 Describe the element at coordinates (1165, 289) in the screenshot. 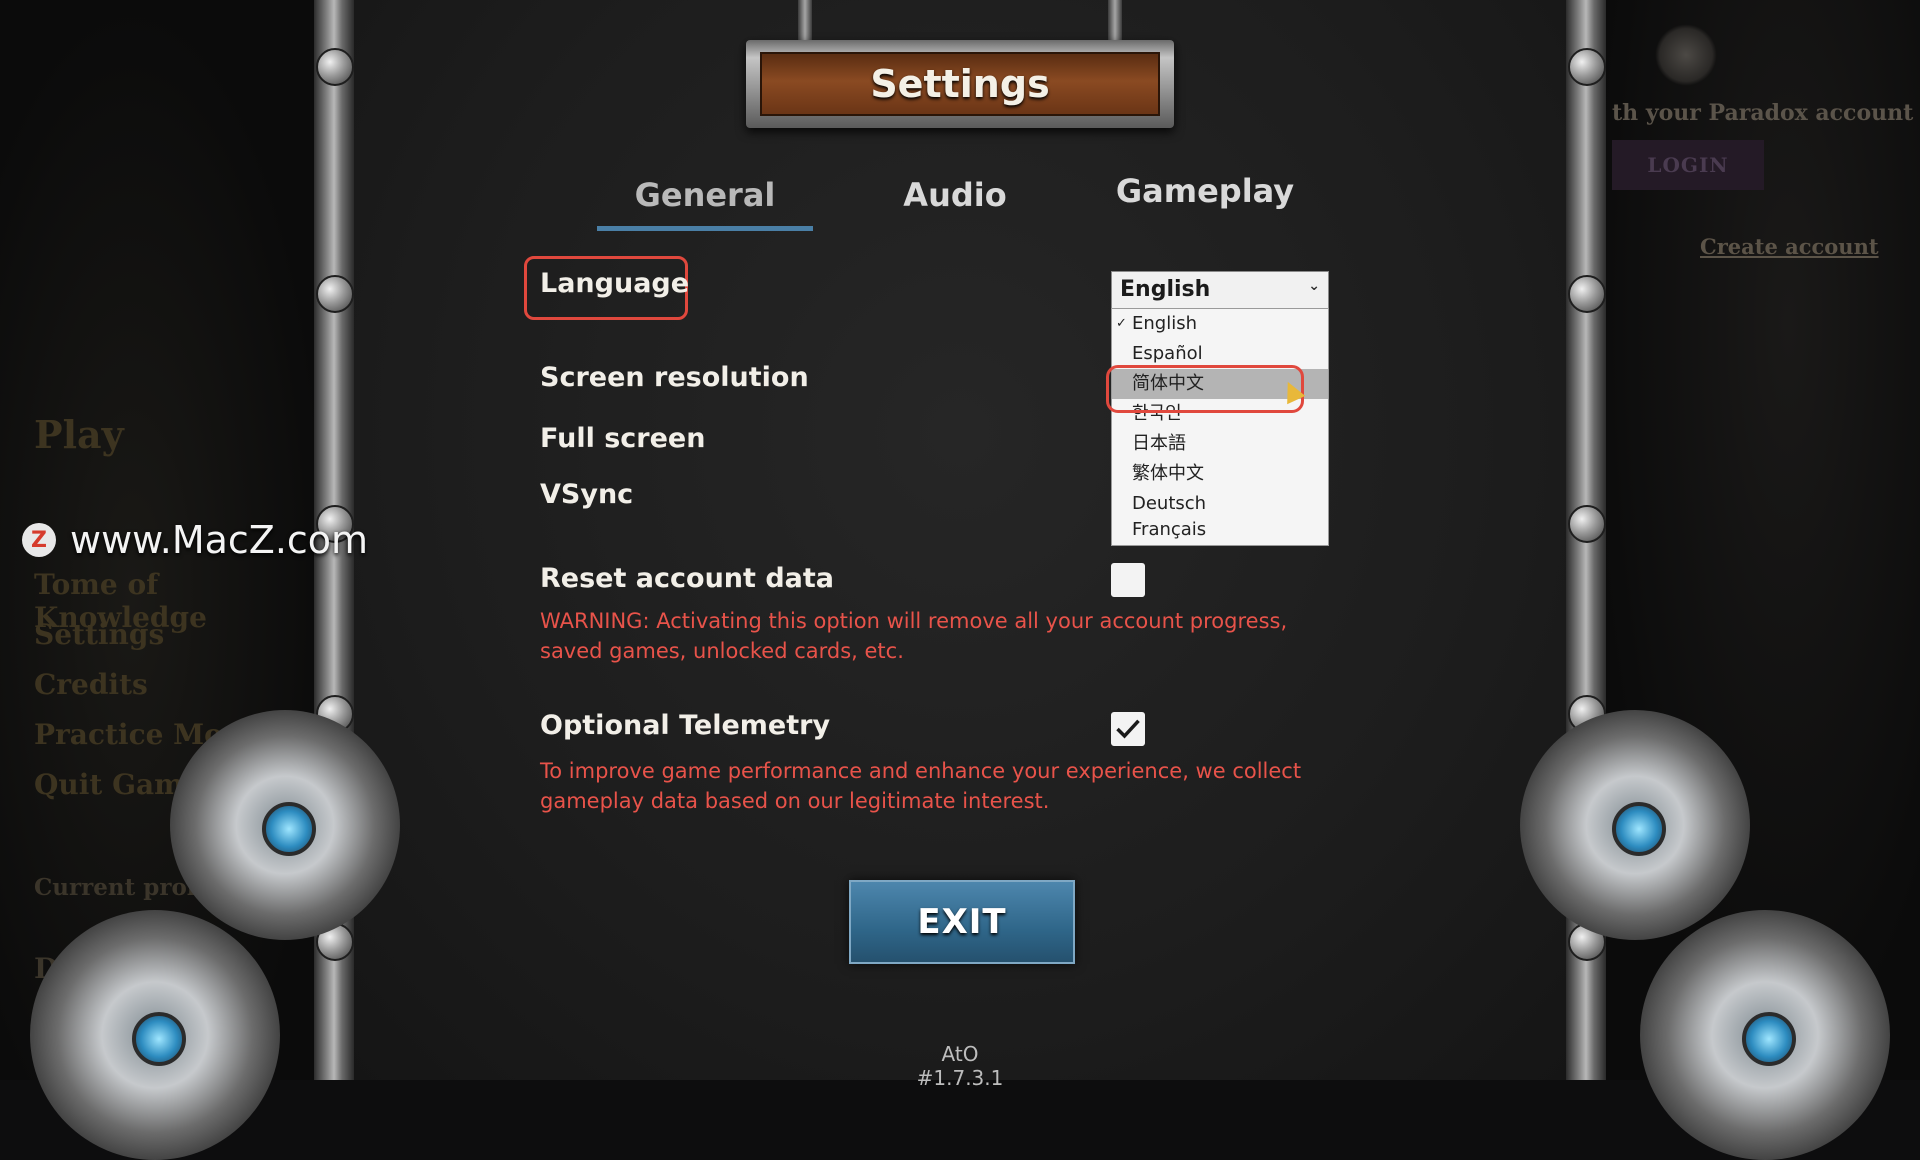

I see `language-selected-value: English` at that location.